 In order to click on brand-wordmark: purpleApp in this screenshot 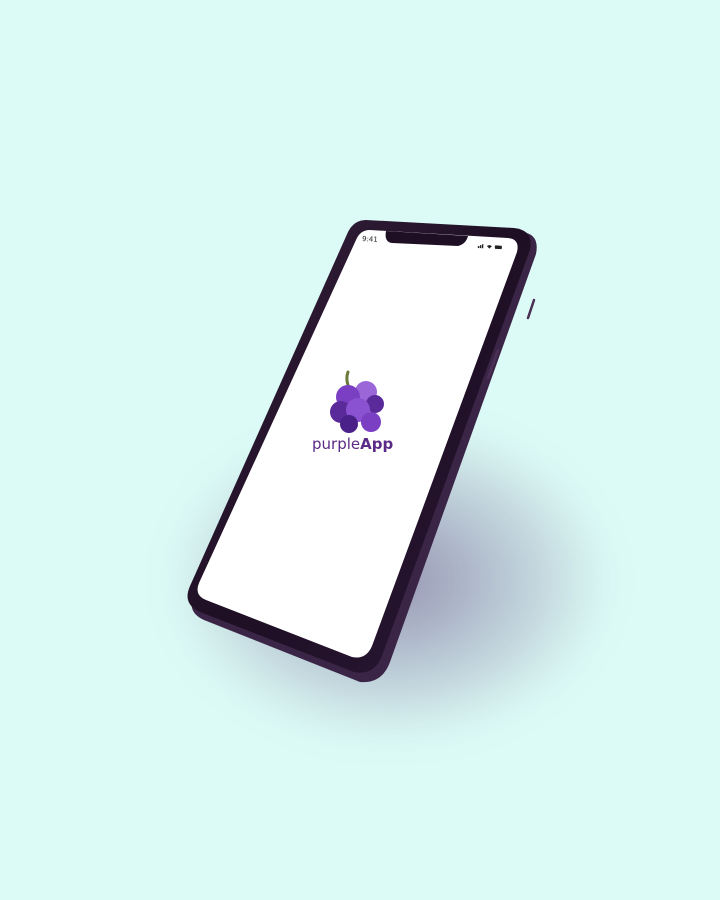, I will do `click(352, 444)`.